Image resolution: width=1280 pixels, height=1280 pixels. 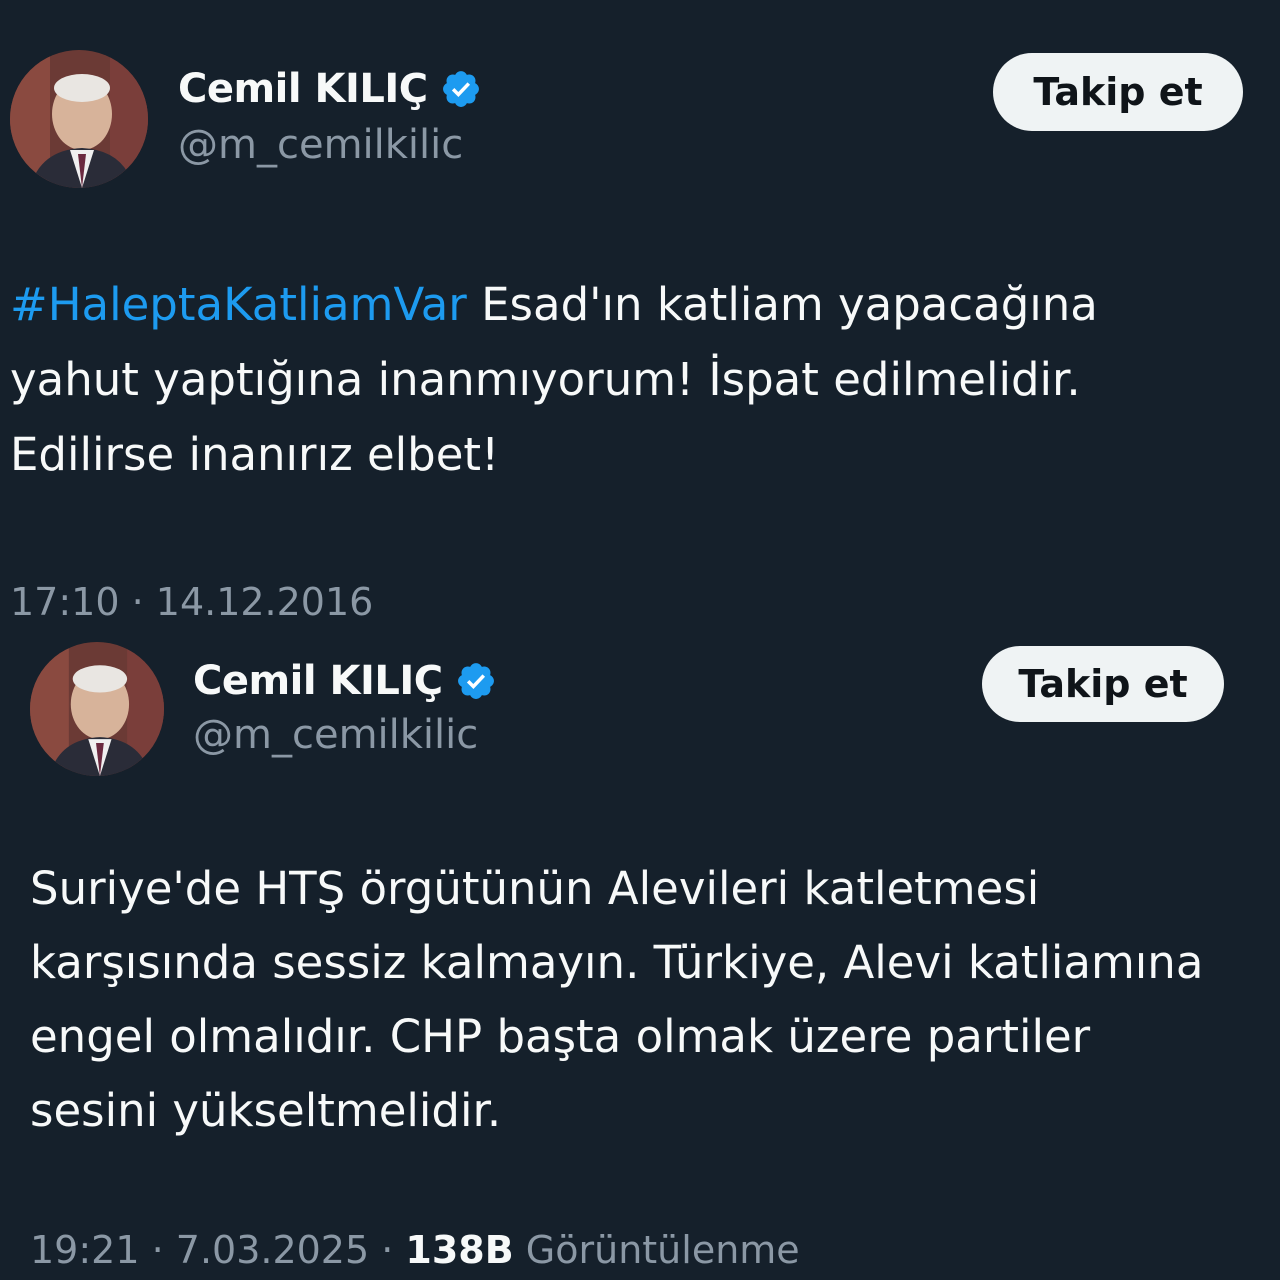 I want to click on tweet-timestamp: 19:21 · 7.03.2025 · 138B Görüntülenme, so click(x=415, y=1250).